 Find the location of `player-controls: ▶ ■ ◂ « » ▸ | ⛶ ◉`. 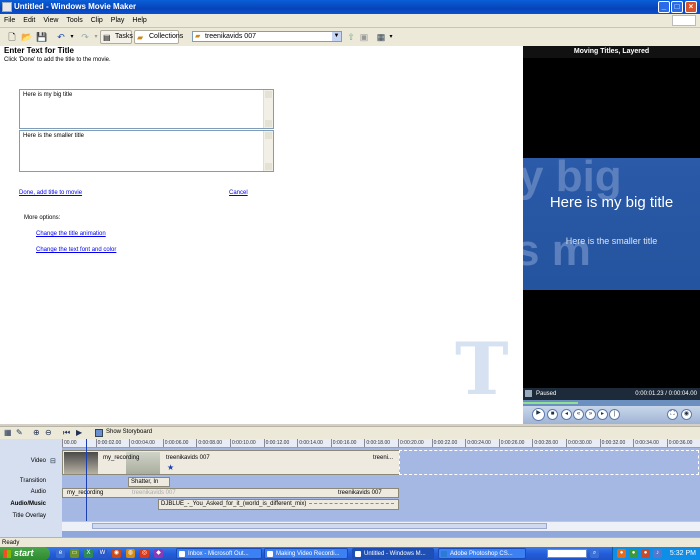

player-controls: ▶ ■ ◂ « » ▸ | ⛶ ◉ is located at coordinates (611, 415).